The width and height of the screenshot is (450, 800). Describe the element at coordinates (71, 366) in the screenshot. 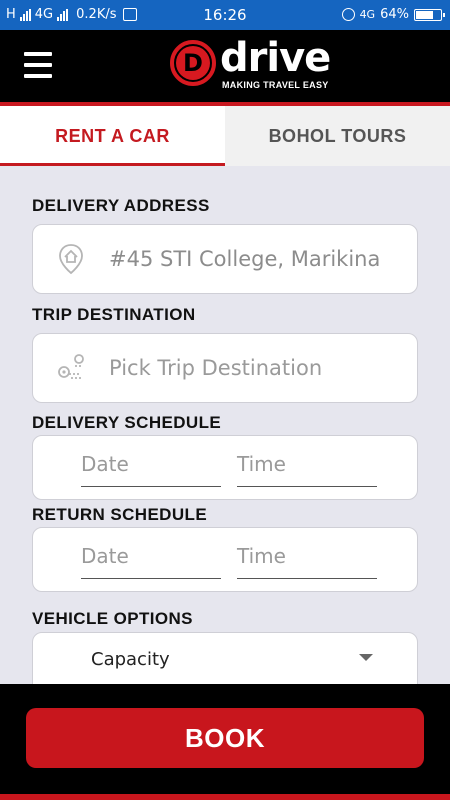

I see `route-pin-icon` at that location.